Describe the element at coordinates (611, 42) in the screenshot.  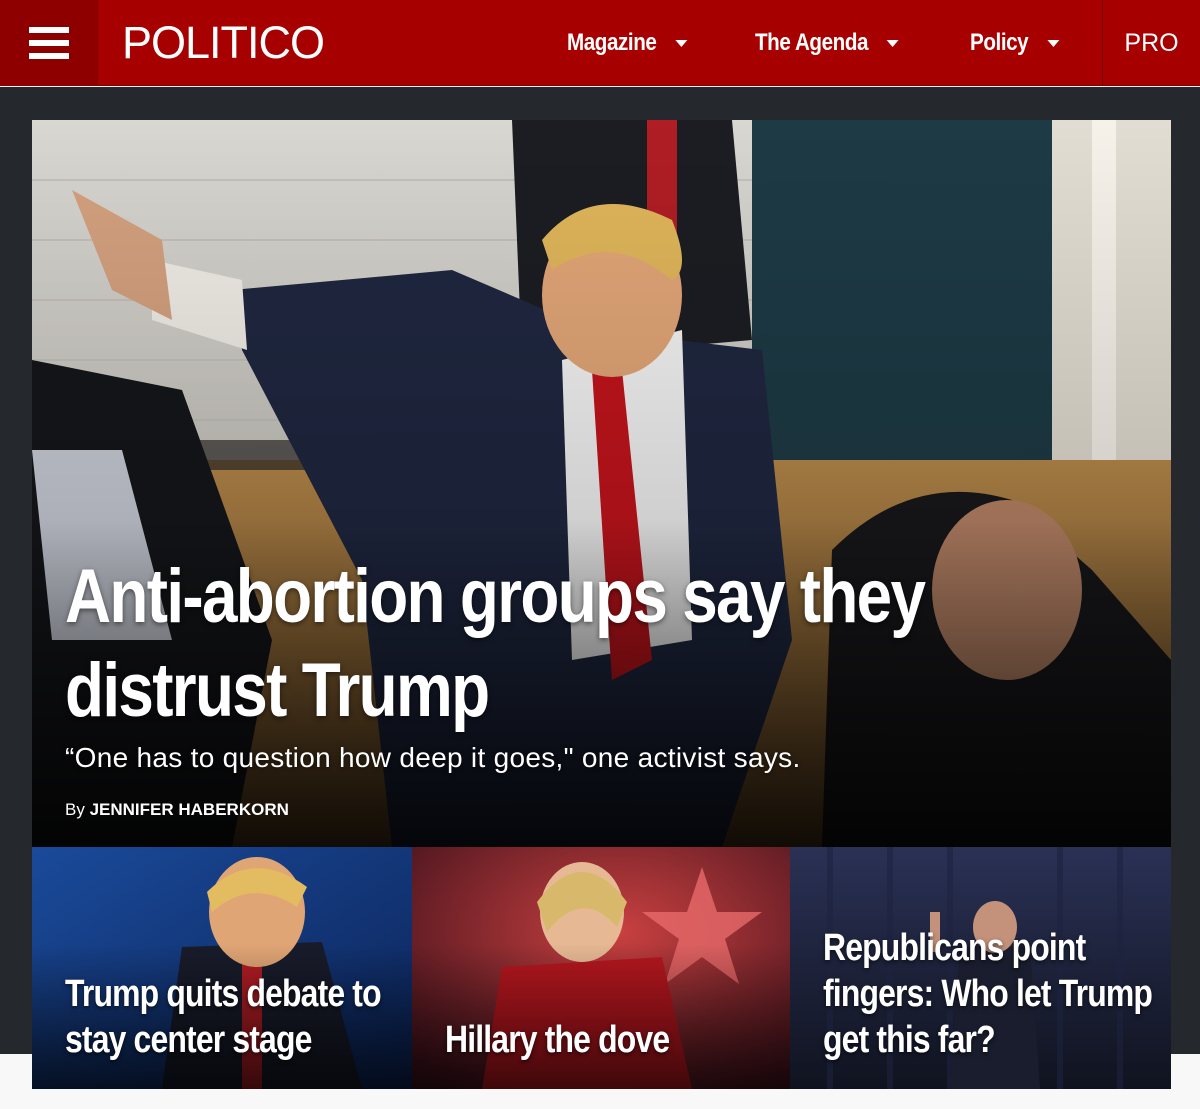
I see `nav-item-label: Magazine` at that location.